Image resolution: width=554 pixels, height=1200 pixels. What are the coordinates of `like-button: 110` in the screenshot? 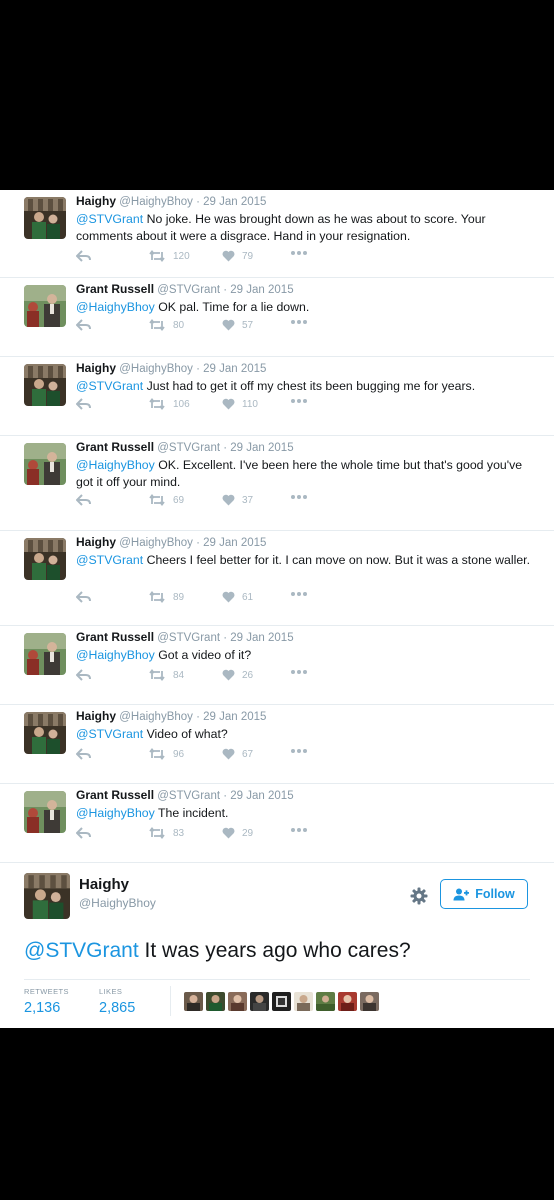 It's located at (240, 404).